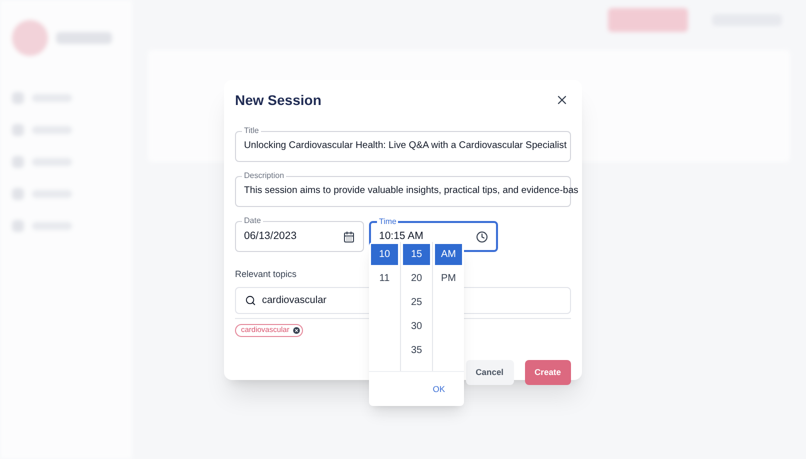 The width and height of the screenshot is (806, 459). I want to click on calendar-icon, so click(349, 236).